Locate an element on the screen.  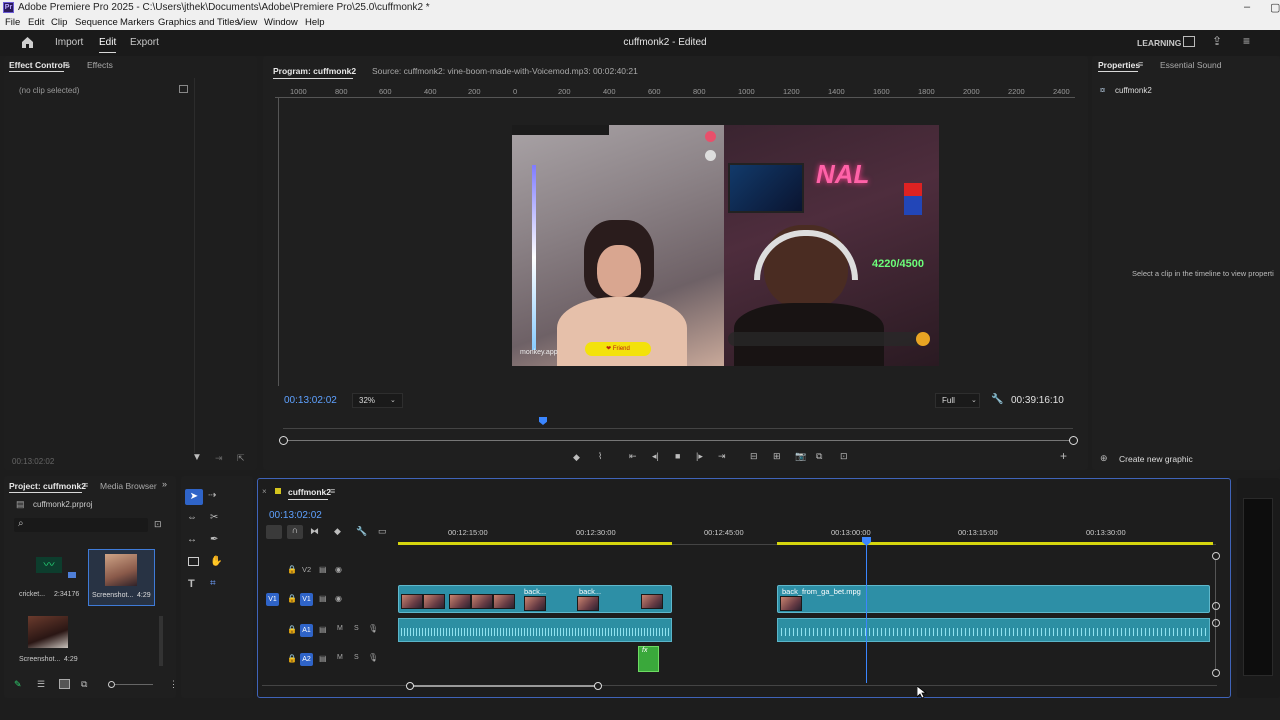
zoom-slider-handle is located at coordinates (111, 684).